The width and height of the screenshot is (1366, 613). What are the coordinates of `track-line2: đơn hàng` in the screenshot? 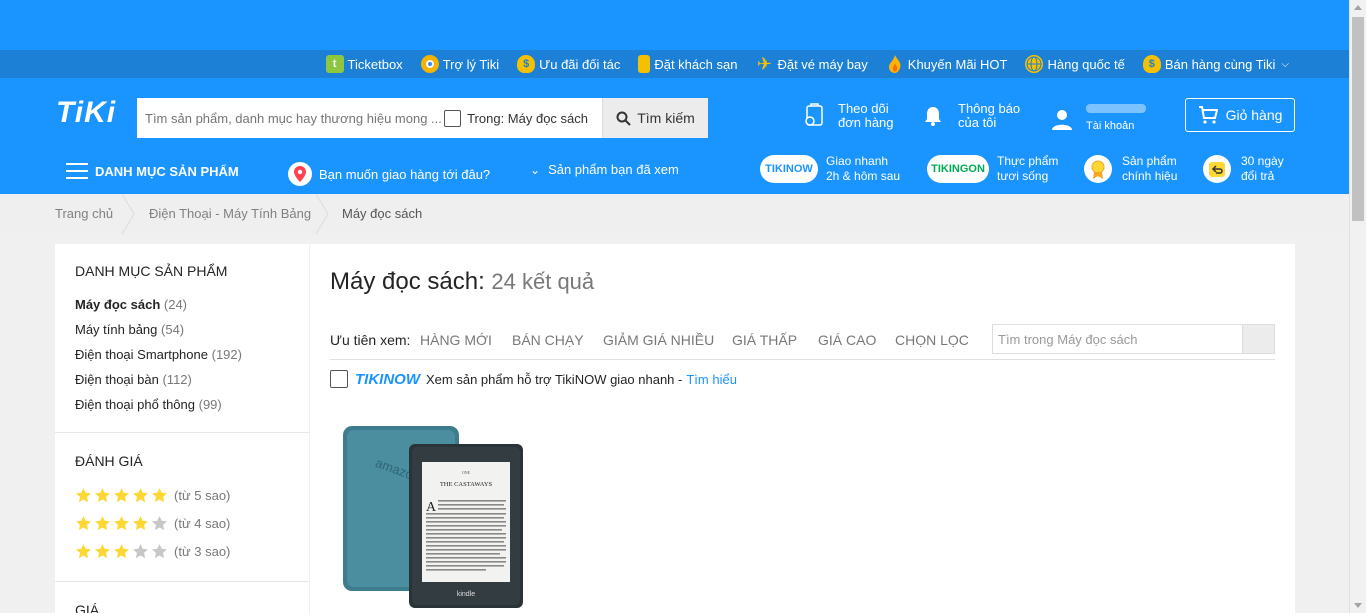 It's located at (866, 122).